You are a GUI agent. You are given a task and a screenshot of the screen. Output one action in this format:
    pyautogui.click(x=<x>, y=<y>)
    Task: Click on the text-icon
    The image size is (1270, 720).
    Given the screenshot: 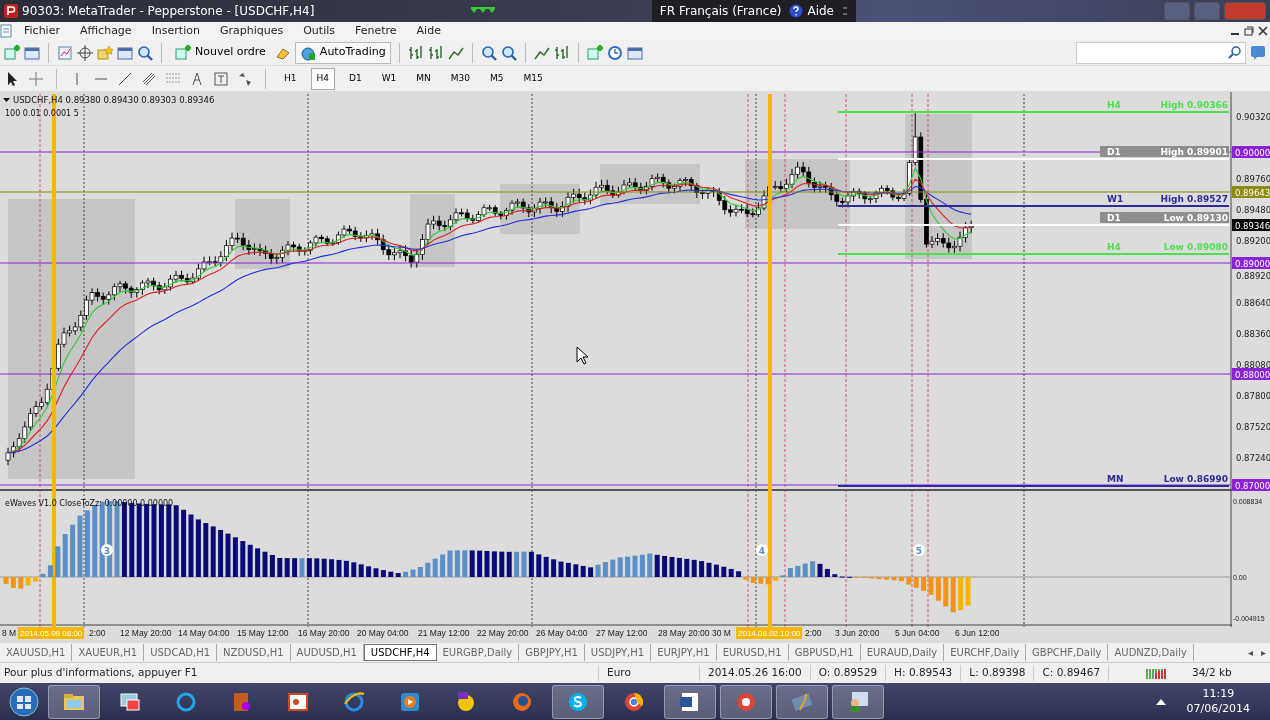 What is the action you would take?
    pyautogui.click(x=197, y=78)
    